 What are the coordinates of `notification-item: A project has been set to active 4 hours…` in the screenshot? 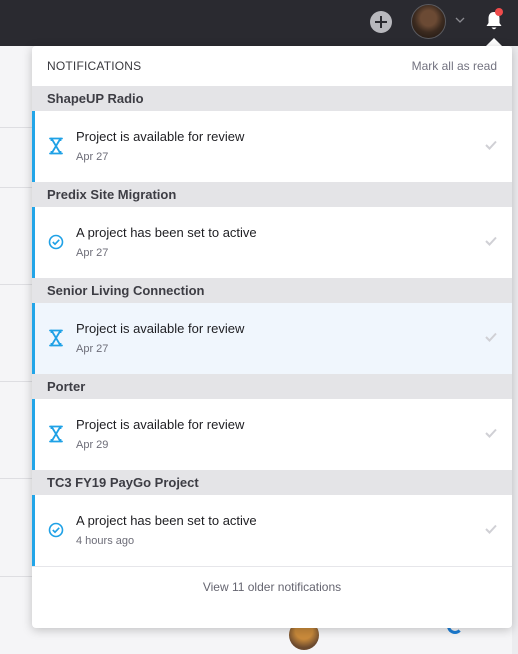 It's located at (272, 530).